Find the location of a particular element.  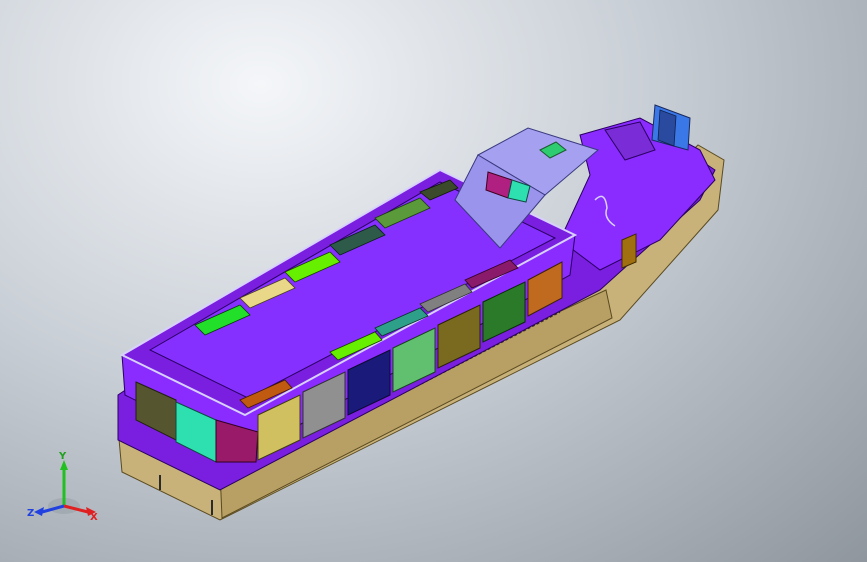

bow-door is located at coordinates (629, 251).